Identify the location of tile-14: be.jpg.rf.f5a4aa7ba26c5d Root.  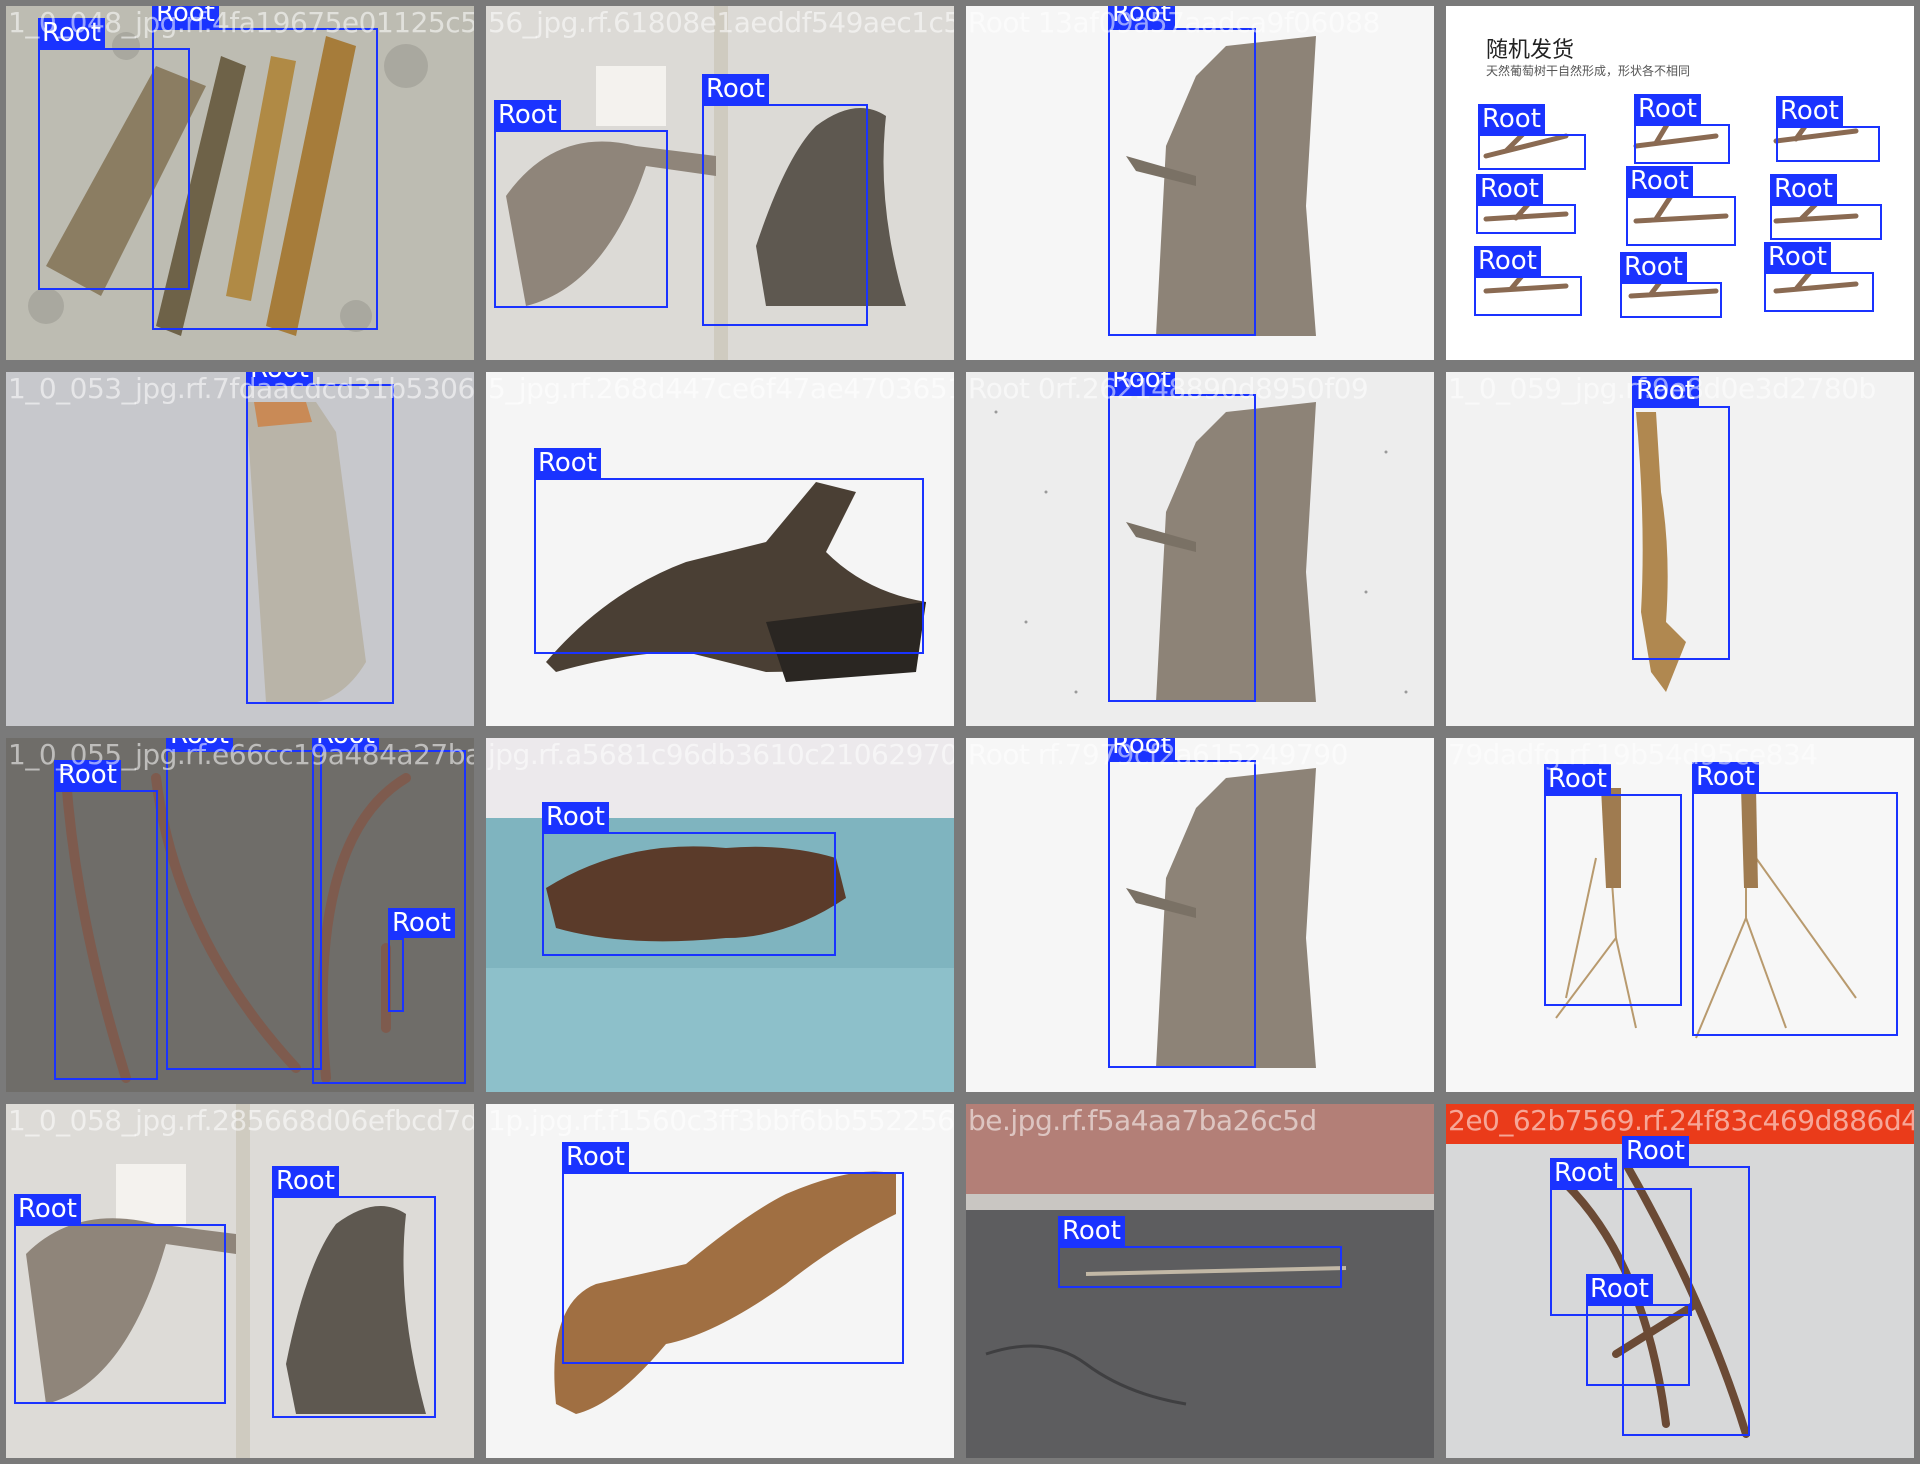
(1200, 1281).